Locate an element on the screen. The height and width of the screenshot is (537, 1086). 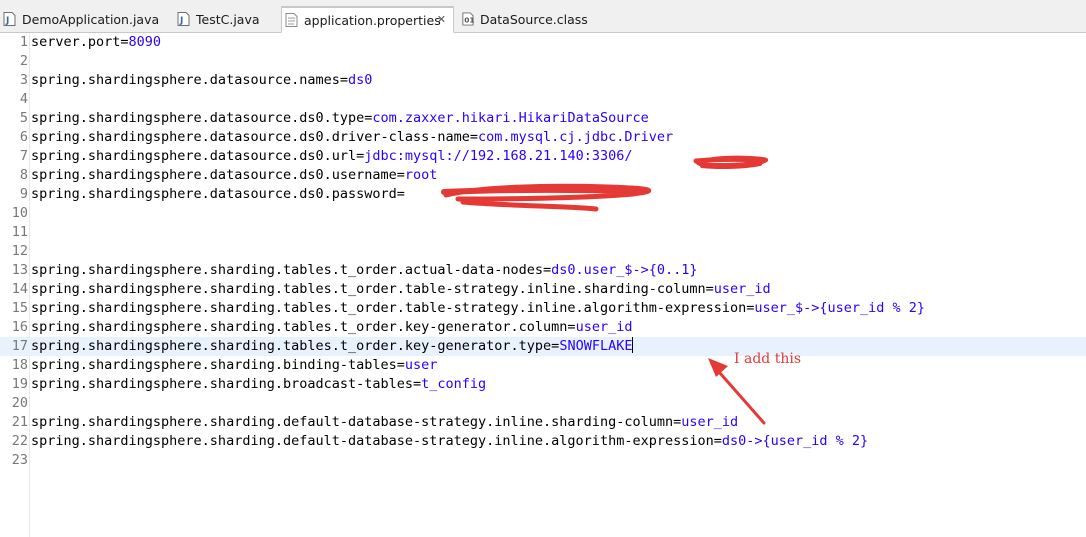
line-number: 12 is located at coordinates (19, 251).